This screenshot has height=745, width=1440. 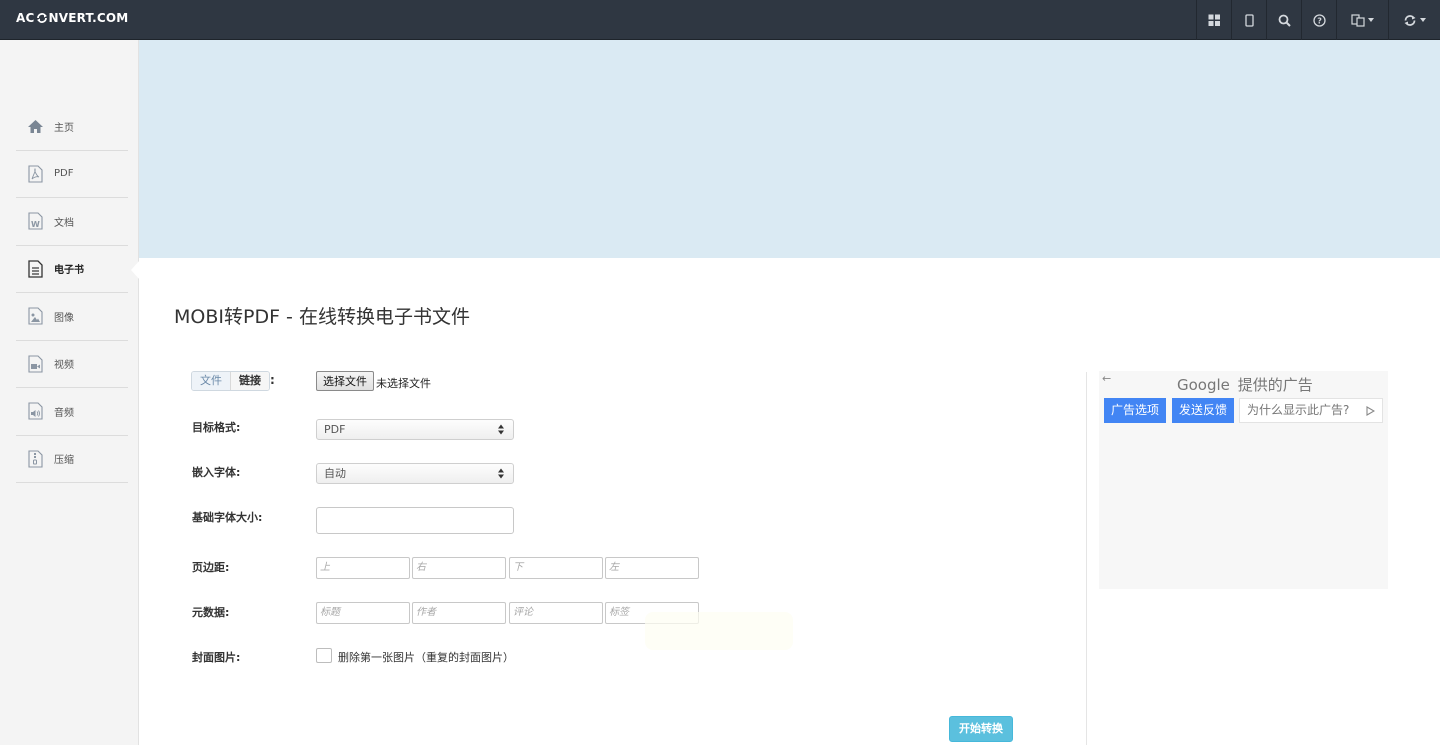 What do you see at coordinates (426, 657) in the screenshot?
I see `remove-cover-label: 删除第一张图片（重复的封面图片）` at bounding box center [426, 657].